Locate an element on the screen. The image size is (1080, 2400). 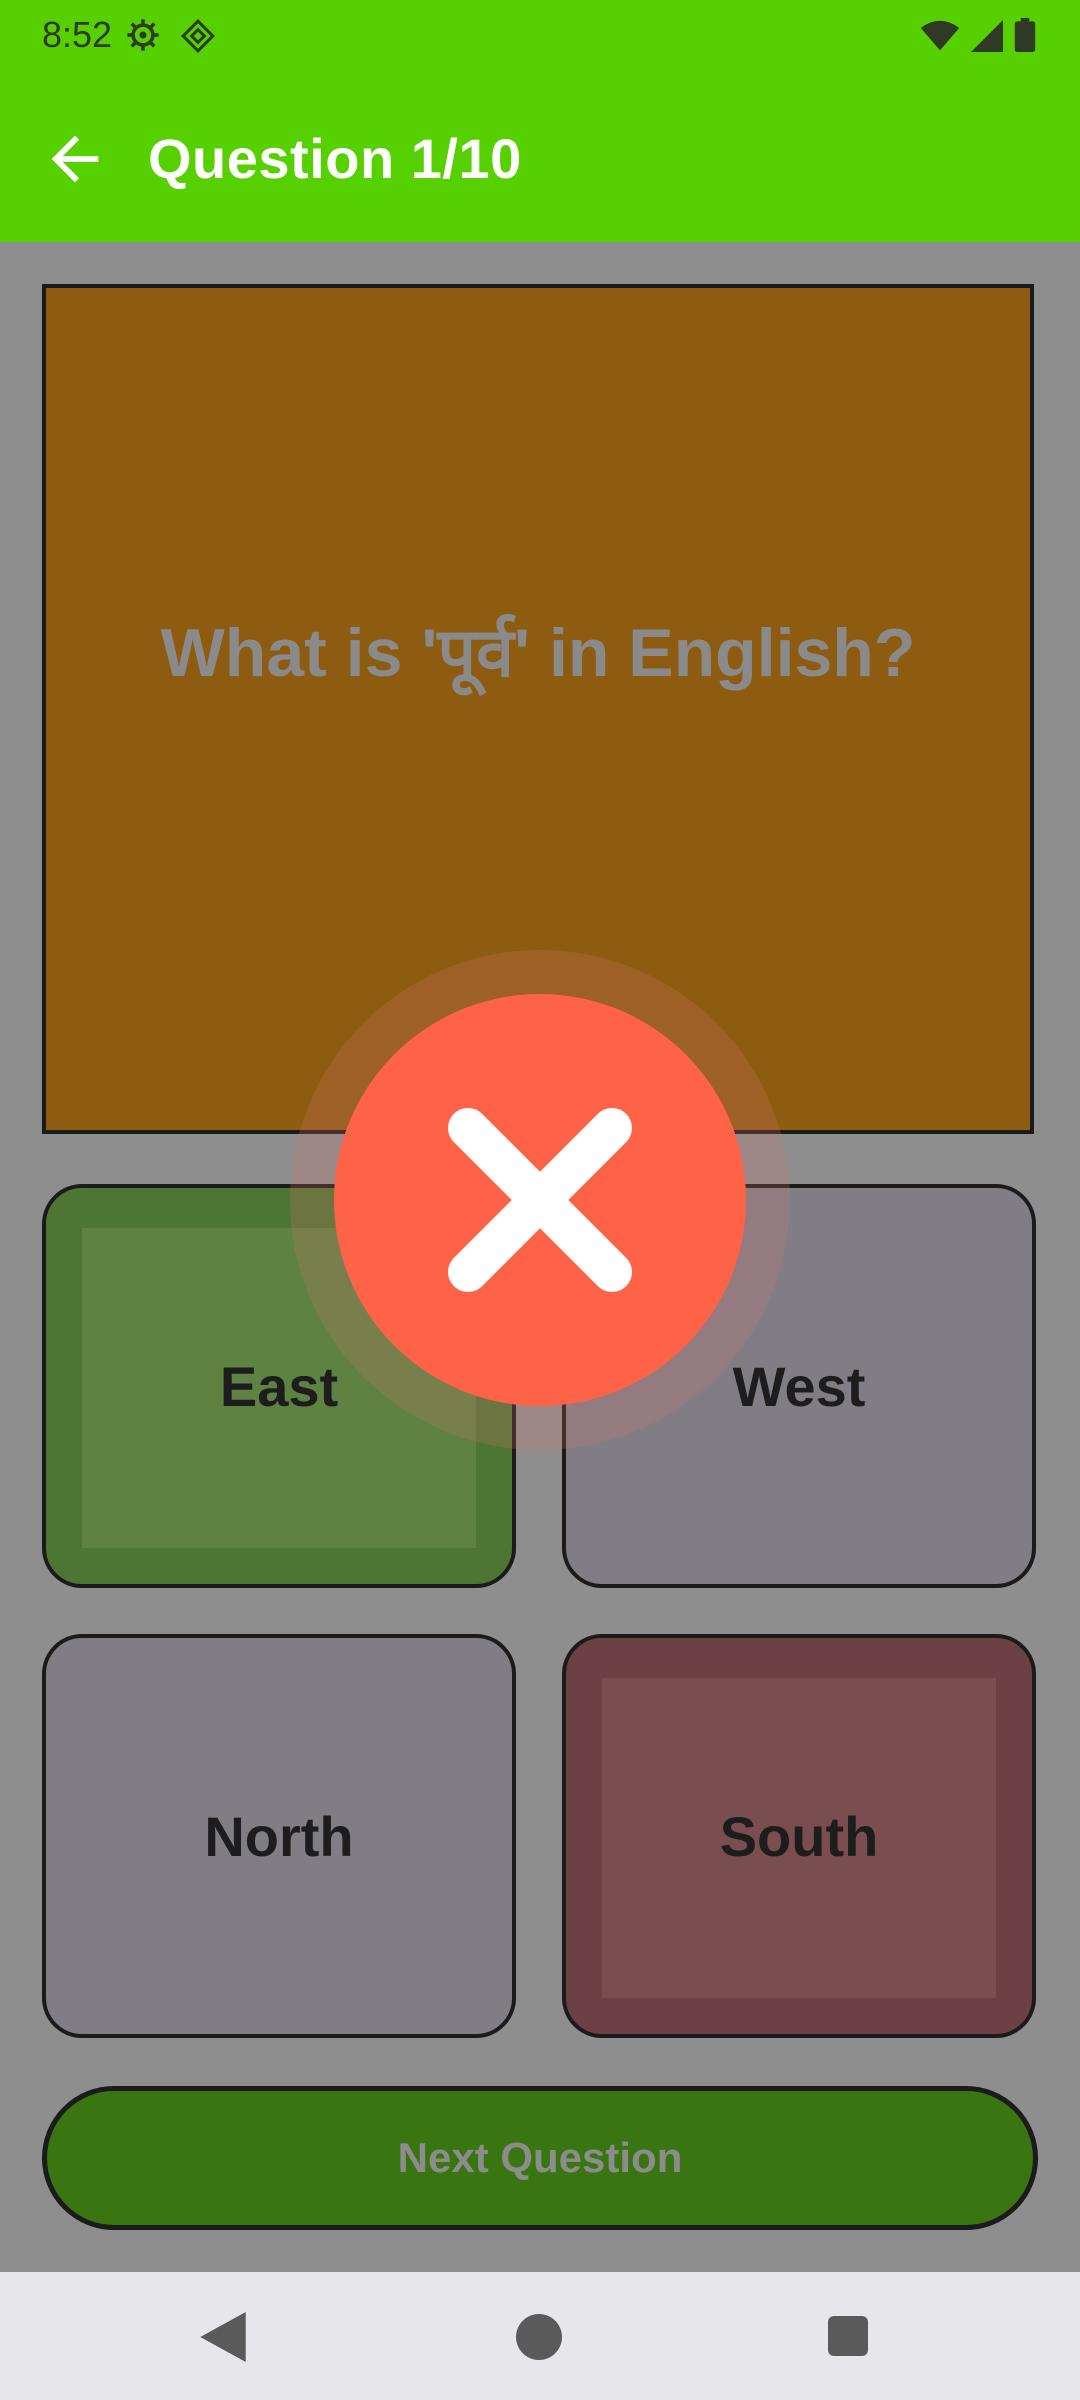
next-question-button: Next Question is located at coordinates (540, 2158).